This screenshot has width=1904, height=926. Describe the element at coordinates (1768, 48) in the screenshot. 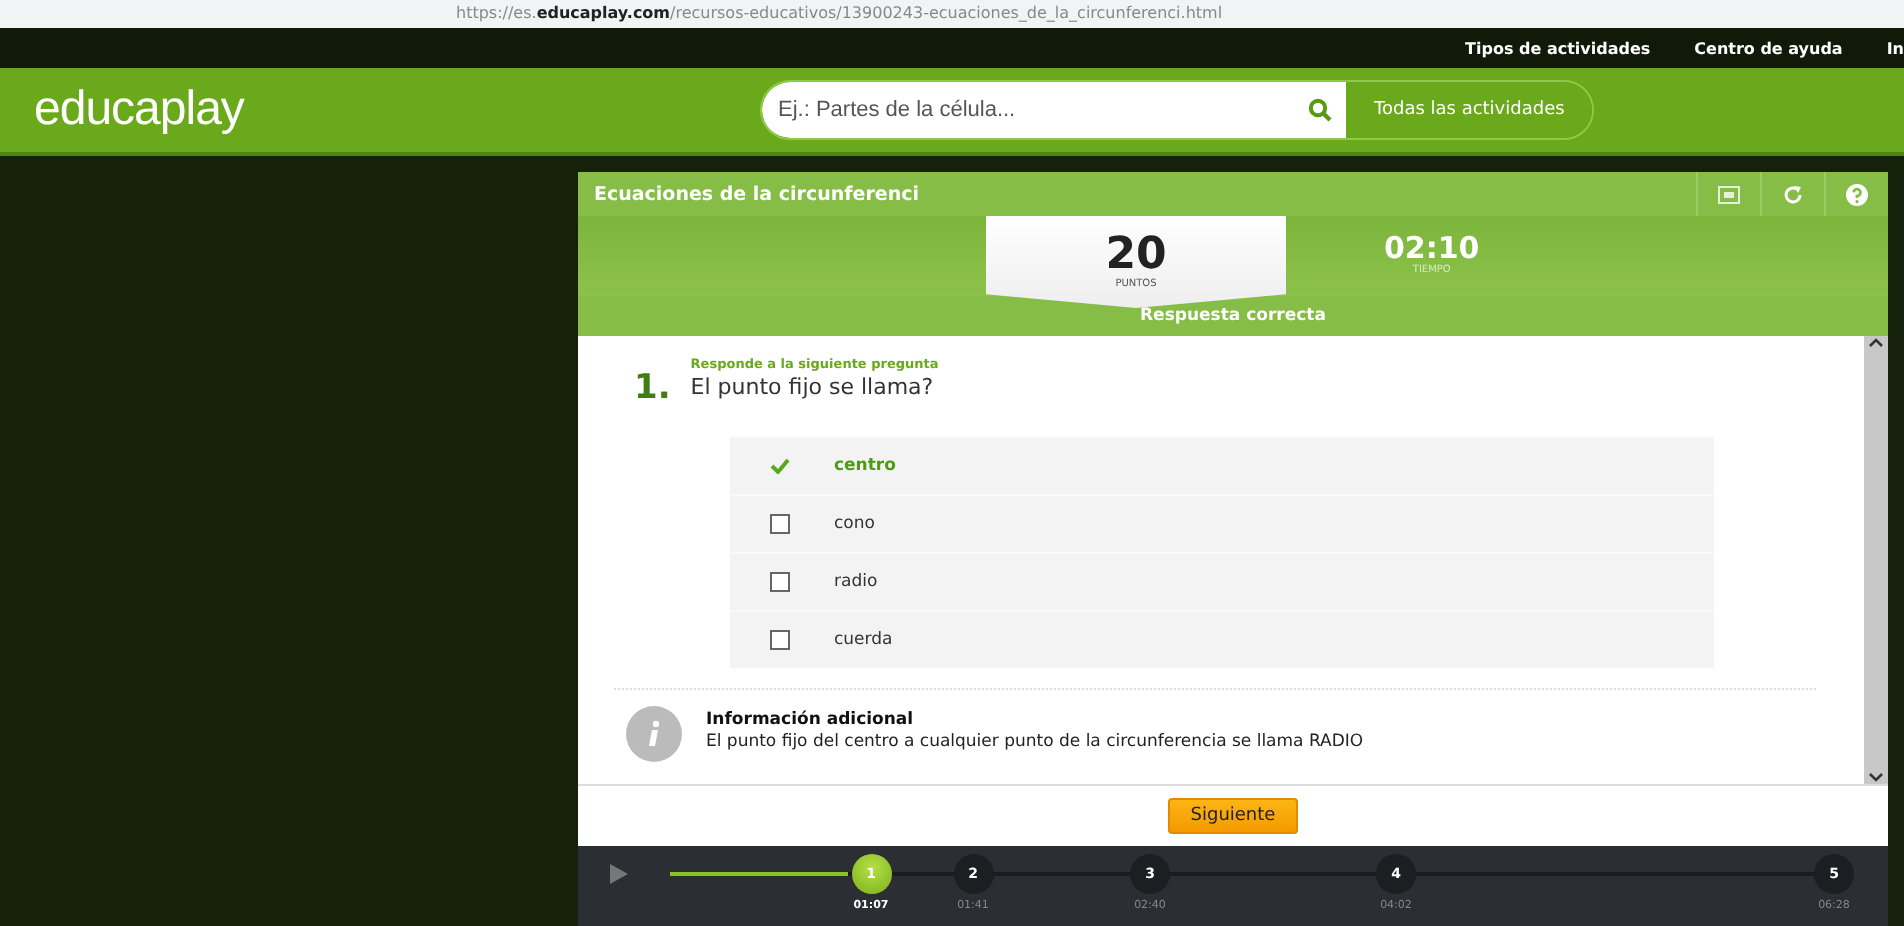

I see `nav-link: Centro de ayuda` at that location.